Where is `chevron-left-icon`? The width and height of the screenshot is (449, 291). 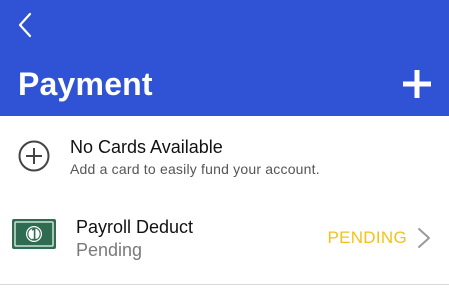 chevron-left-icon is located at coordinates (25, 25).